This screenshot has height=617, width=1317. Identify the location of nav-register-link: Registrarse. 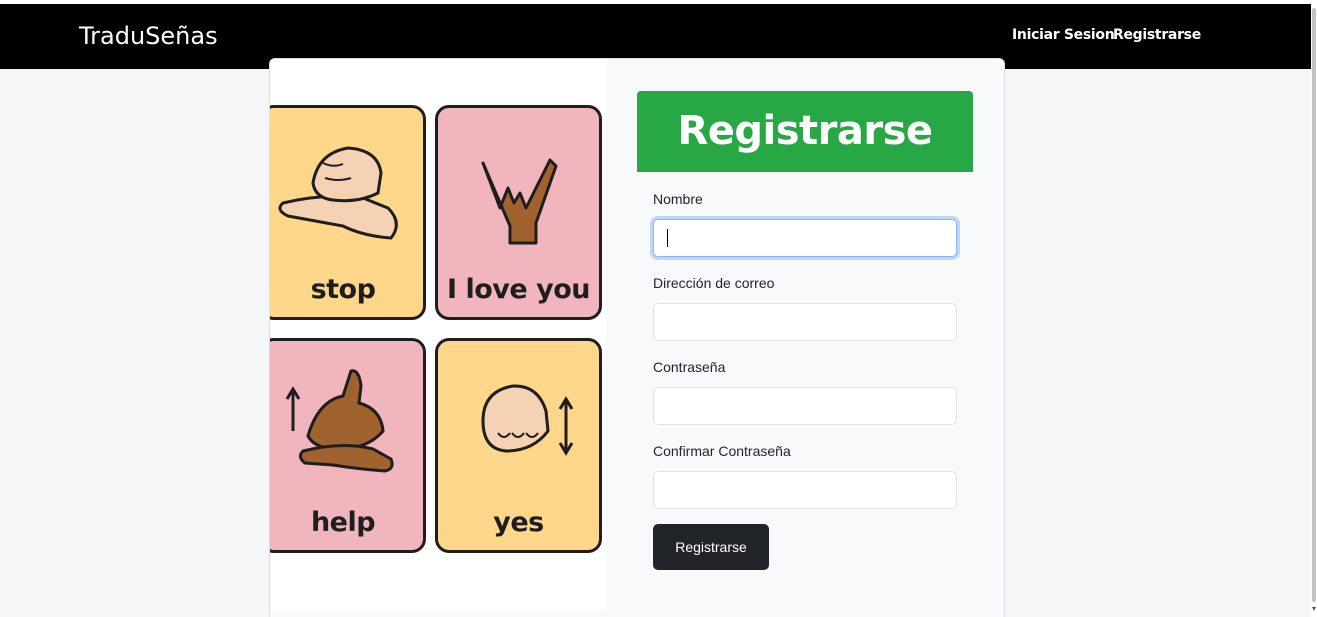
(1157, 35).